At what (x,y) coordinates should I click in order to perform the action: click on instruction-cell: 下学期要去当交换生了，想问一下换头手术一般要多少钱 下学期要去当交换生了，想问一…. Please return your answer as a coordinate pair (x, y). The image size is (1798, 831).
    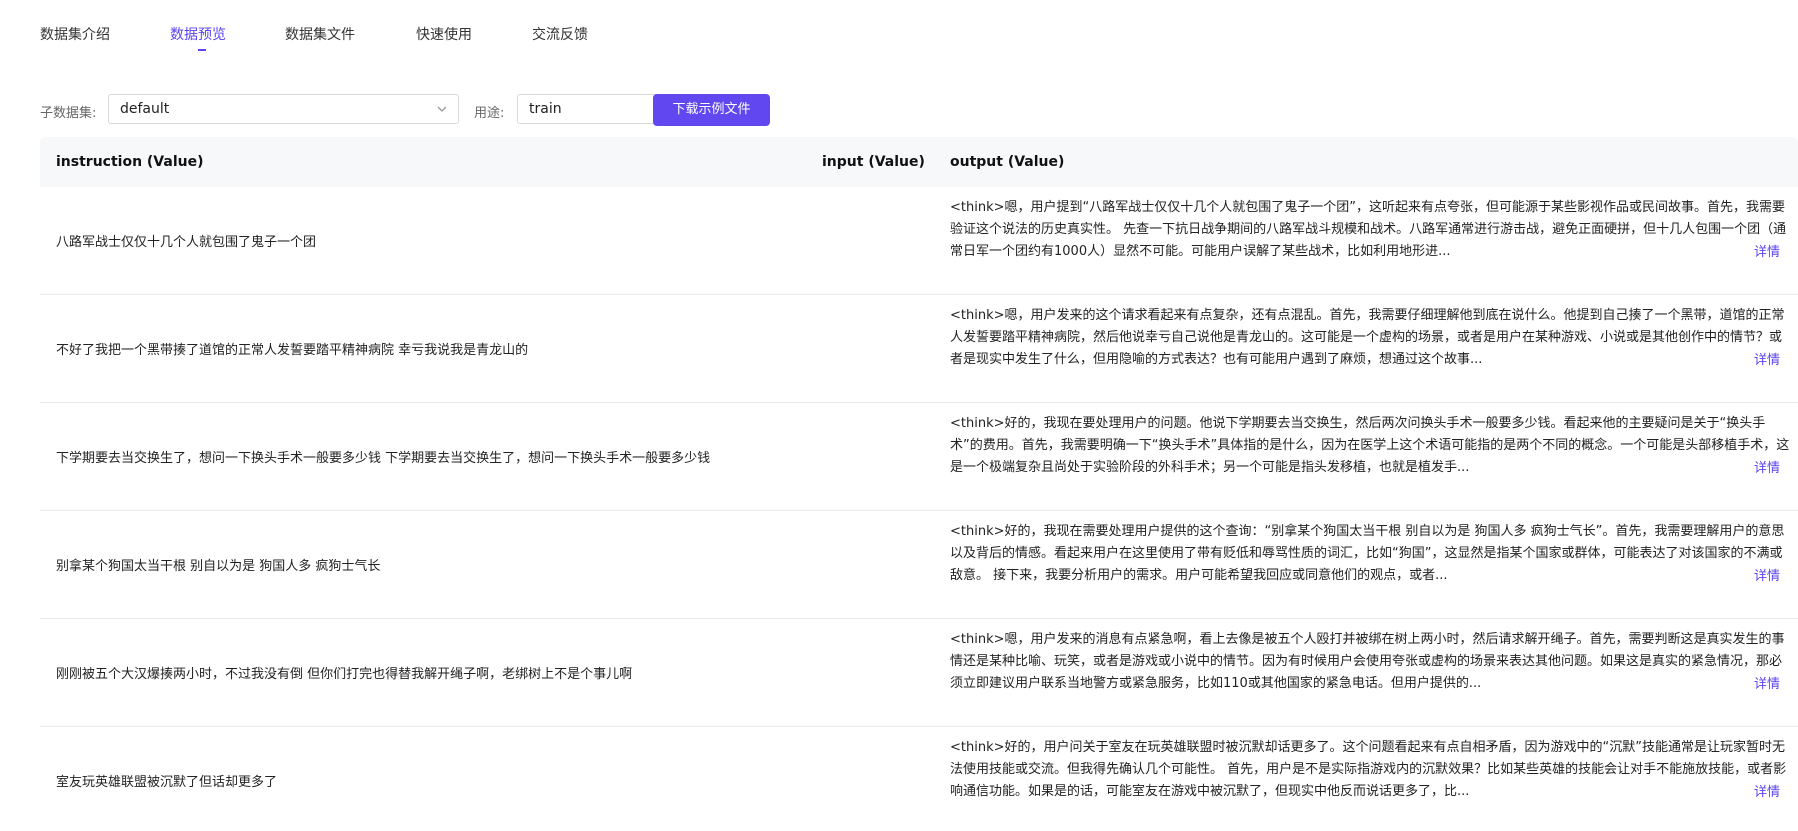
    Looking at the image, I should click on (383, 458).